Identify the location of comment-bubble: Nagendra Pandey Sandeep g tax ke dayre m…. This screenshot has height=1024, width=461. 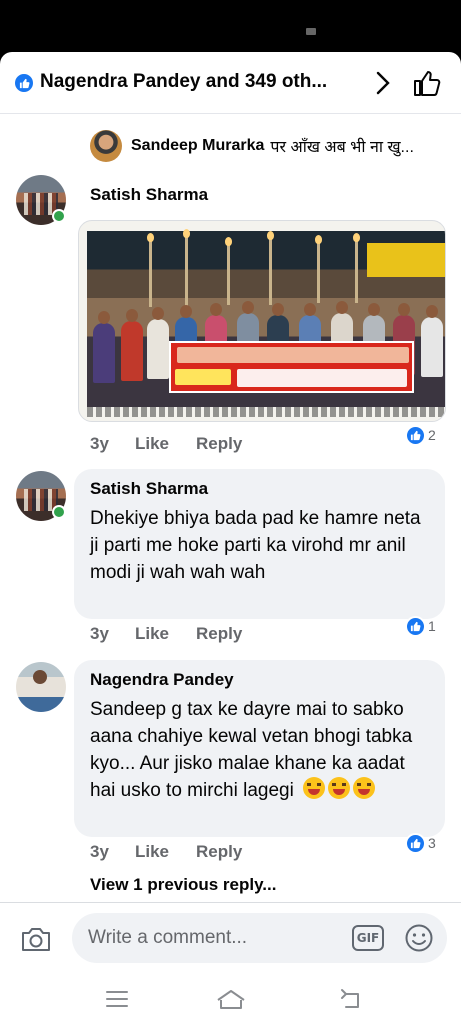
(259, 748).